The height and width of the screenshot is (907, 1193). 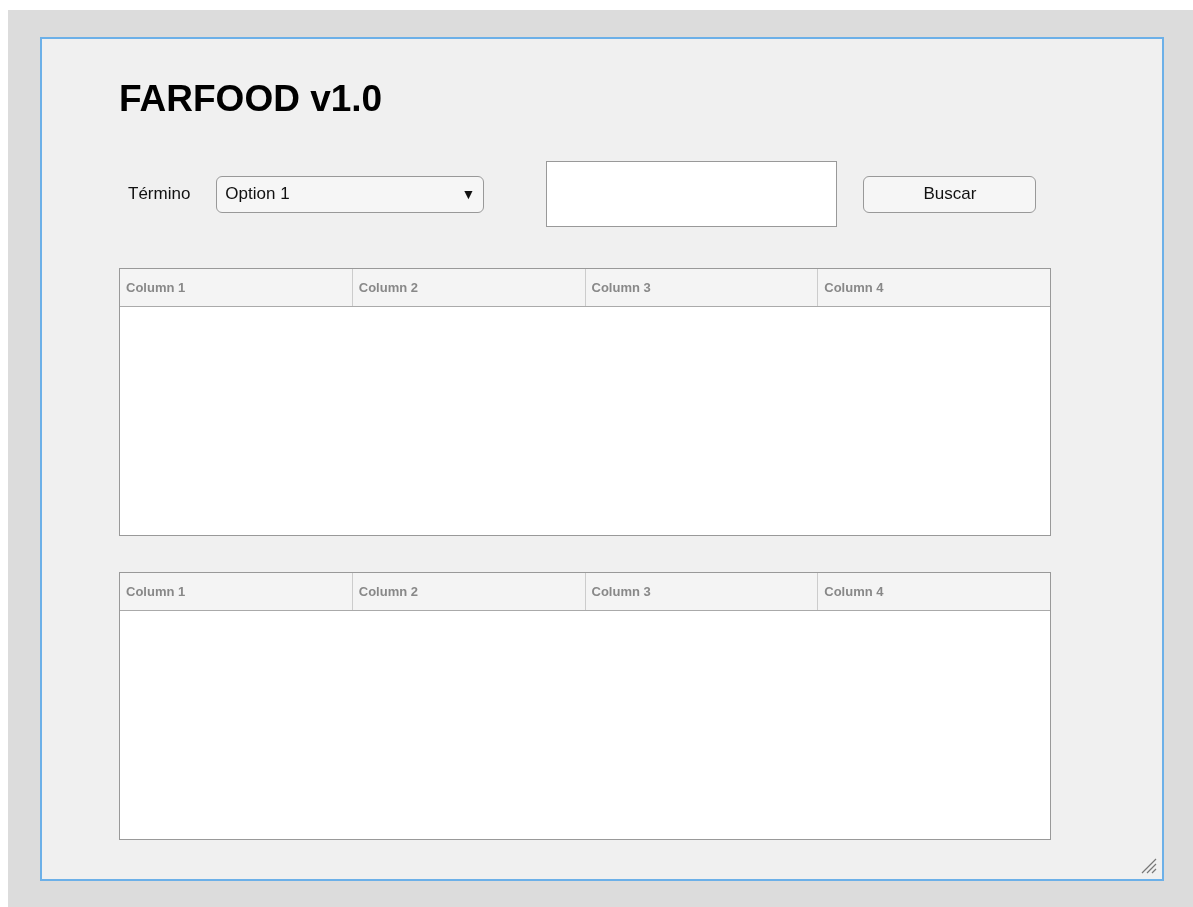 I want to click on term-dropdown: Option 1 ▼, so click(x=350, y=194).